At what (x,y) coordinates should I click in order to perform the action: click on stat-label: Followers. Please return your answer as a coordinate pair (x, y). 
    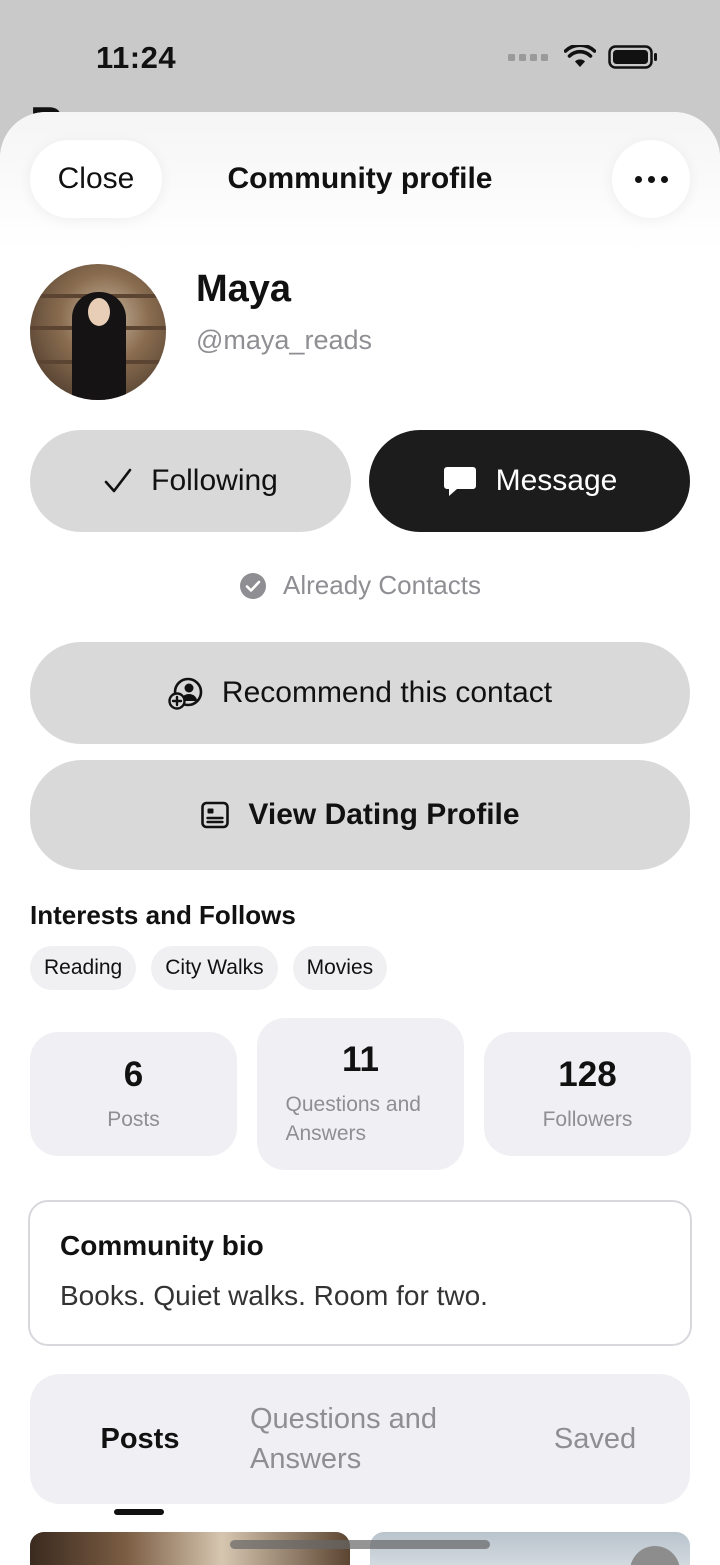
    Looking at the image, I should click on (587, 1119).